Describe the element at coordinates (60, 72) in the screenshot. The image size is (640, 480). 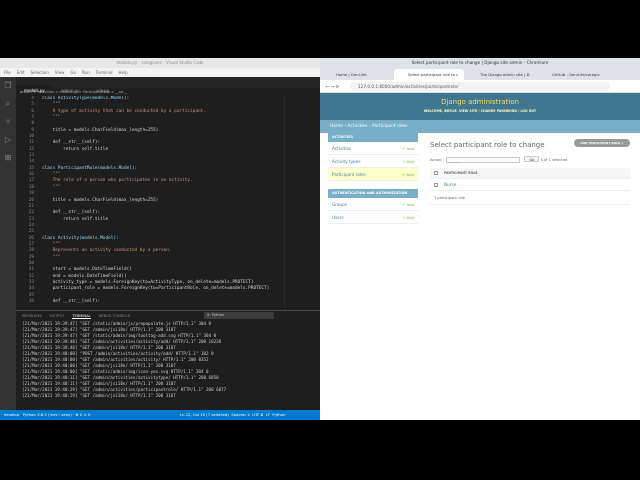
I see `menu-item: View` at that location.